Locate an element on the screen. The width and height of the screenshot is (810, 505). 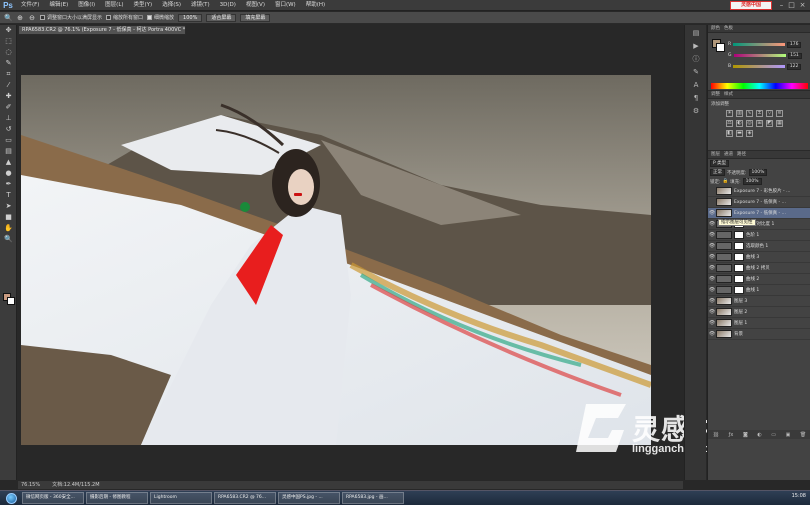
properties-panel-icon: ⚙ is located at coordinates (696, 111).